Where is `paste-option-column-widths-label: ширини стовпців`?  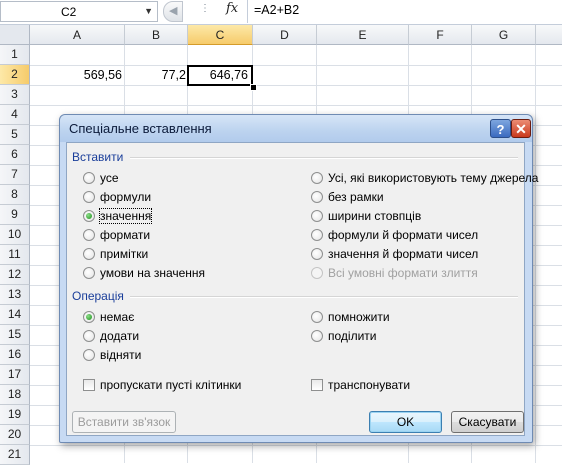
paste-option-column-widths-label: ширини стовпців is located at coordinates (375, 216).